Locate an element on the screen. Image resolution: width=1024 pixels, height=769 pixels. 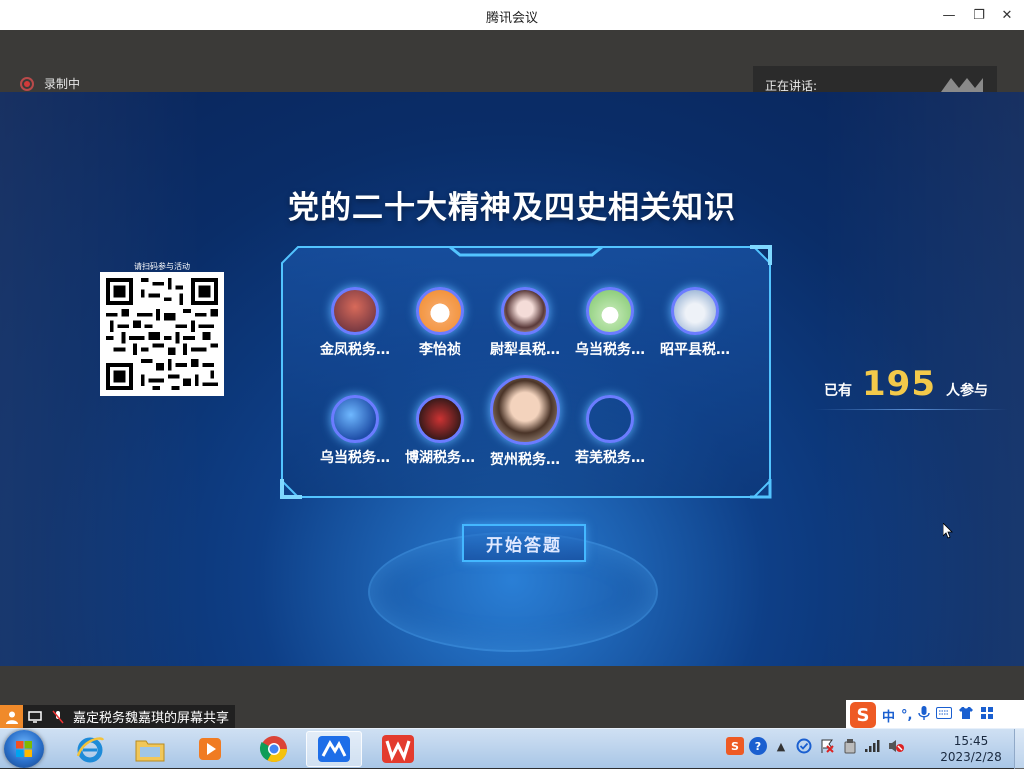
show-desktop-button is located at coordinates (1019, 749).